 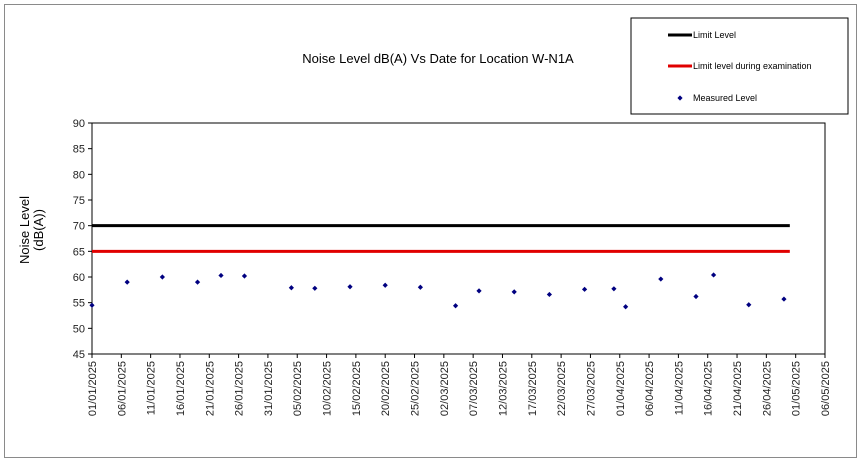 I want to click on y-tick-label: 60, so click(x=79, y=278).